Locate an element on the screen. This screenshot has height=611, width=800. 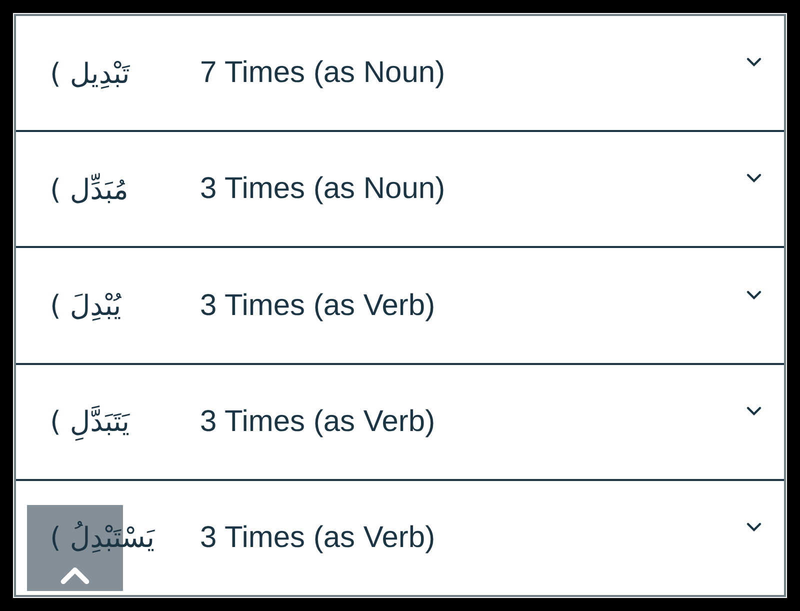
arabic-word: ( مُبَدِّل is located at coordinates (90, 189).